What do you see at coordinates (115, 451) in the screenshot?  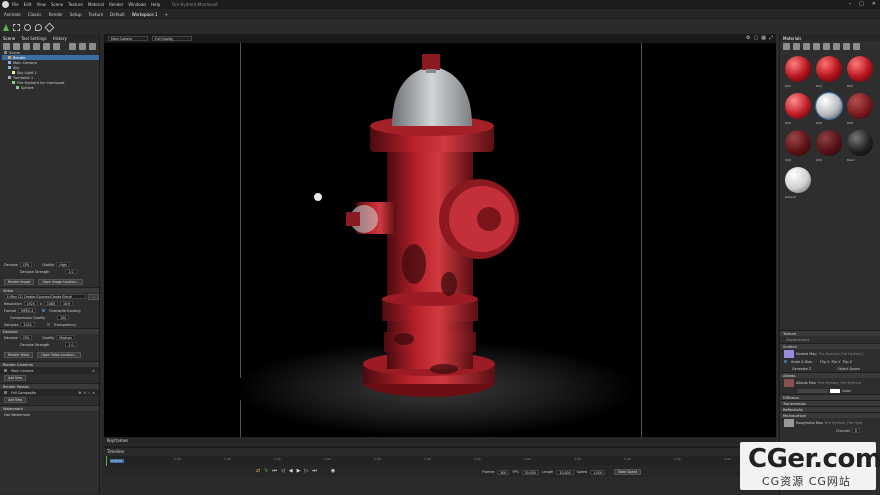 I see `tab-timeline: Timeline` at bounding box center [115, 451].